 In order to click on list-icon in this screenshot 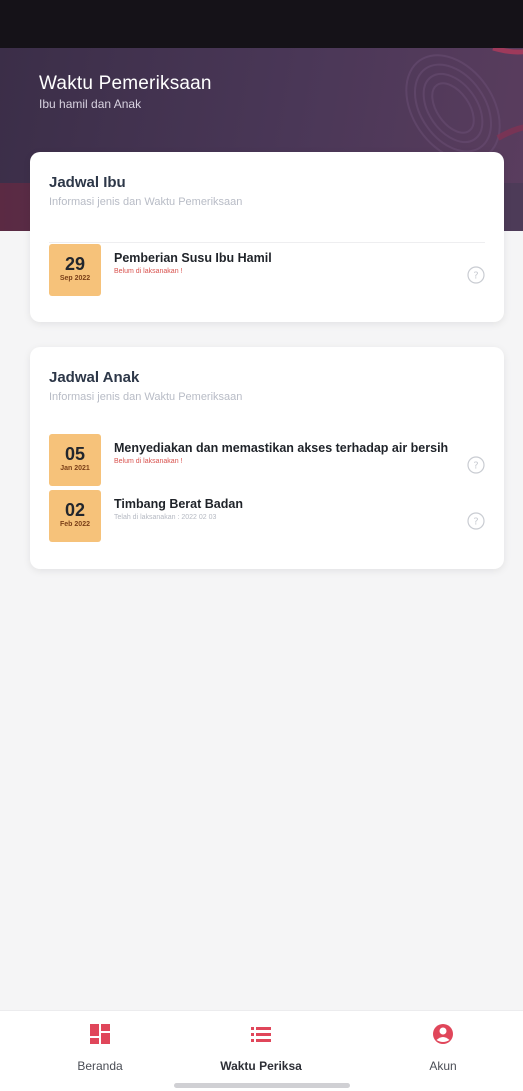, I will do `click(261, 1034)`.